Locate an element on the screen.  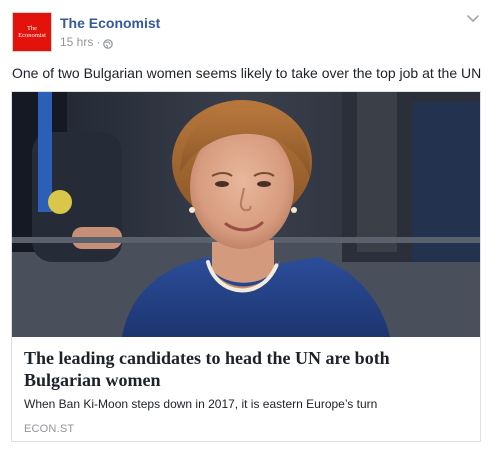
globe-icon is located at coordinates (108, 43).